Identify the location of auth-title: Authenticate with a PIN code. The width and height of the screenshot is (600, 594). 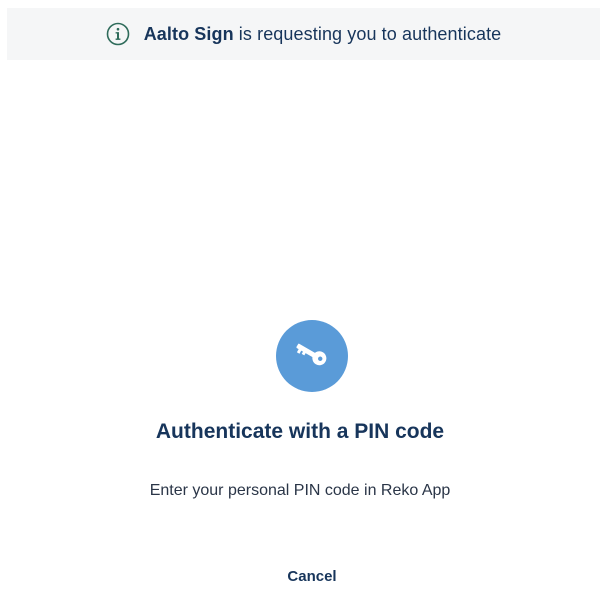
(300, 431).